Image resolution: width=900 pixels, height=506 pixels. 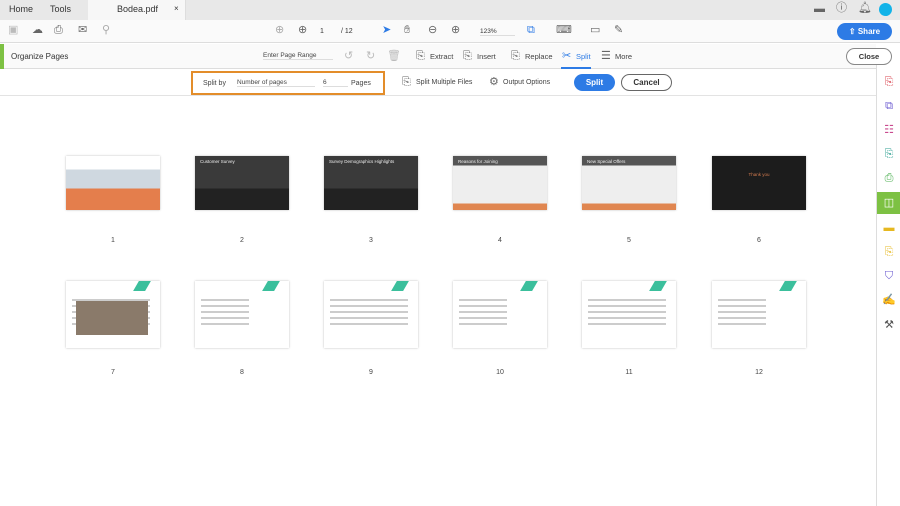 I want to click on cancel-button: Cancel, so click(x=646, y=82).